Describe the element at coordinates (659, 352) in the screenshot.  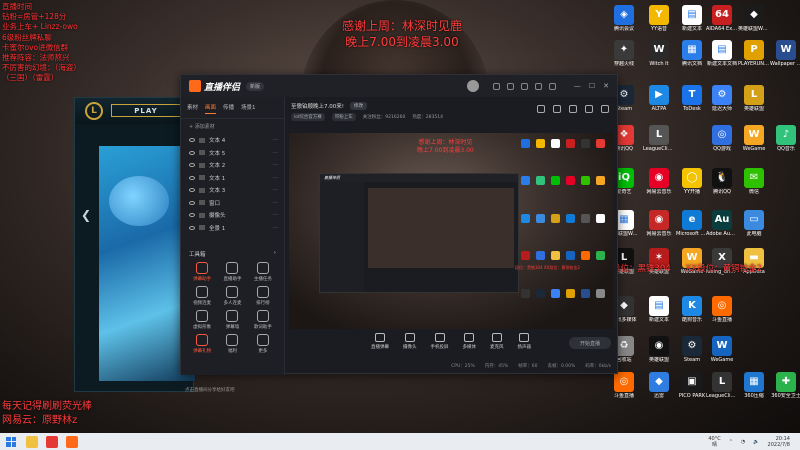
I see `desktop-icon: ◉ 英雄联盟` at that location.